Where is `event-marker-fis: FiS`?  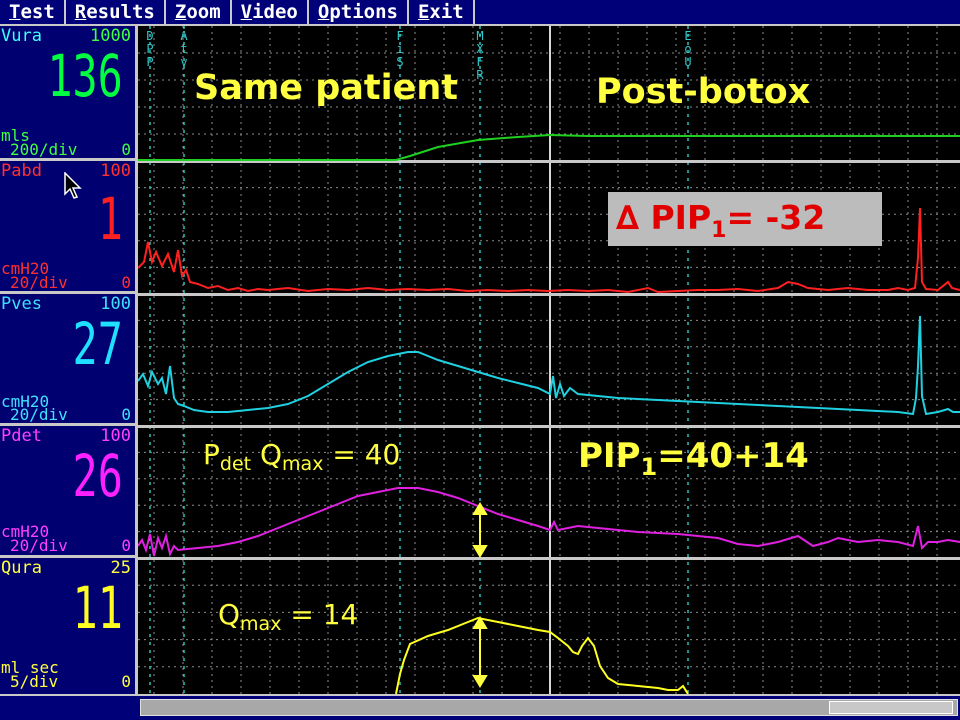
event-marker-fis: FiS is located at coordinates (400, 49).